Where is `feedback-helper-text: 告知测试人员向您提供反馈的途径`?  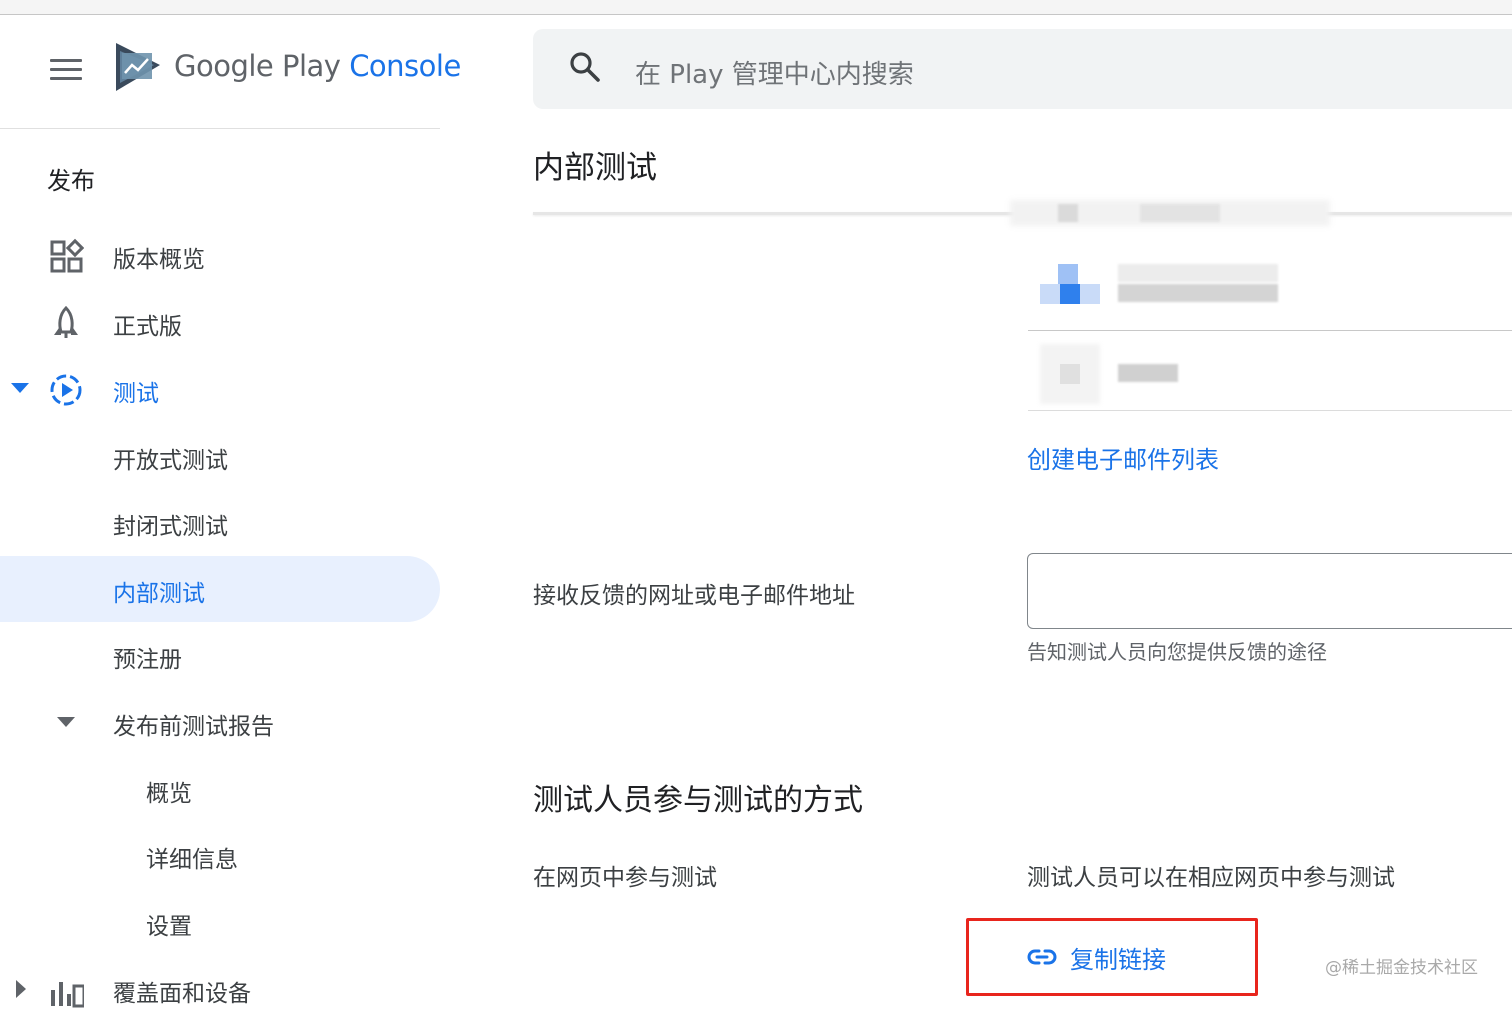
feedback-helper-text: 告知测试人员向您提供反馈的途径 is located at coordinates (1177, 652).